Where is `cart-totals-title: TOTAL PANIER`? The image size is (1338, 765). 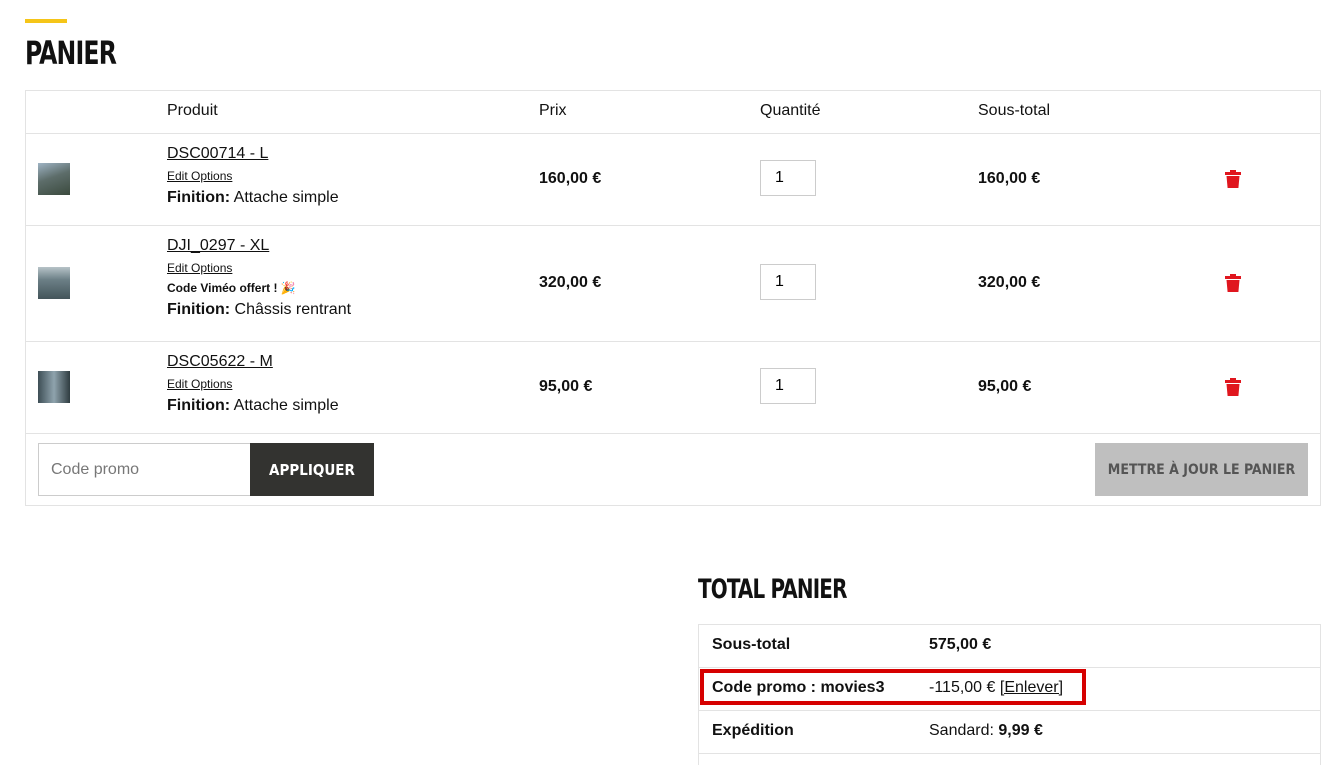 cart-totals-title: TOTAL PANIER is located at coordinates (772, 589).